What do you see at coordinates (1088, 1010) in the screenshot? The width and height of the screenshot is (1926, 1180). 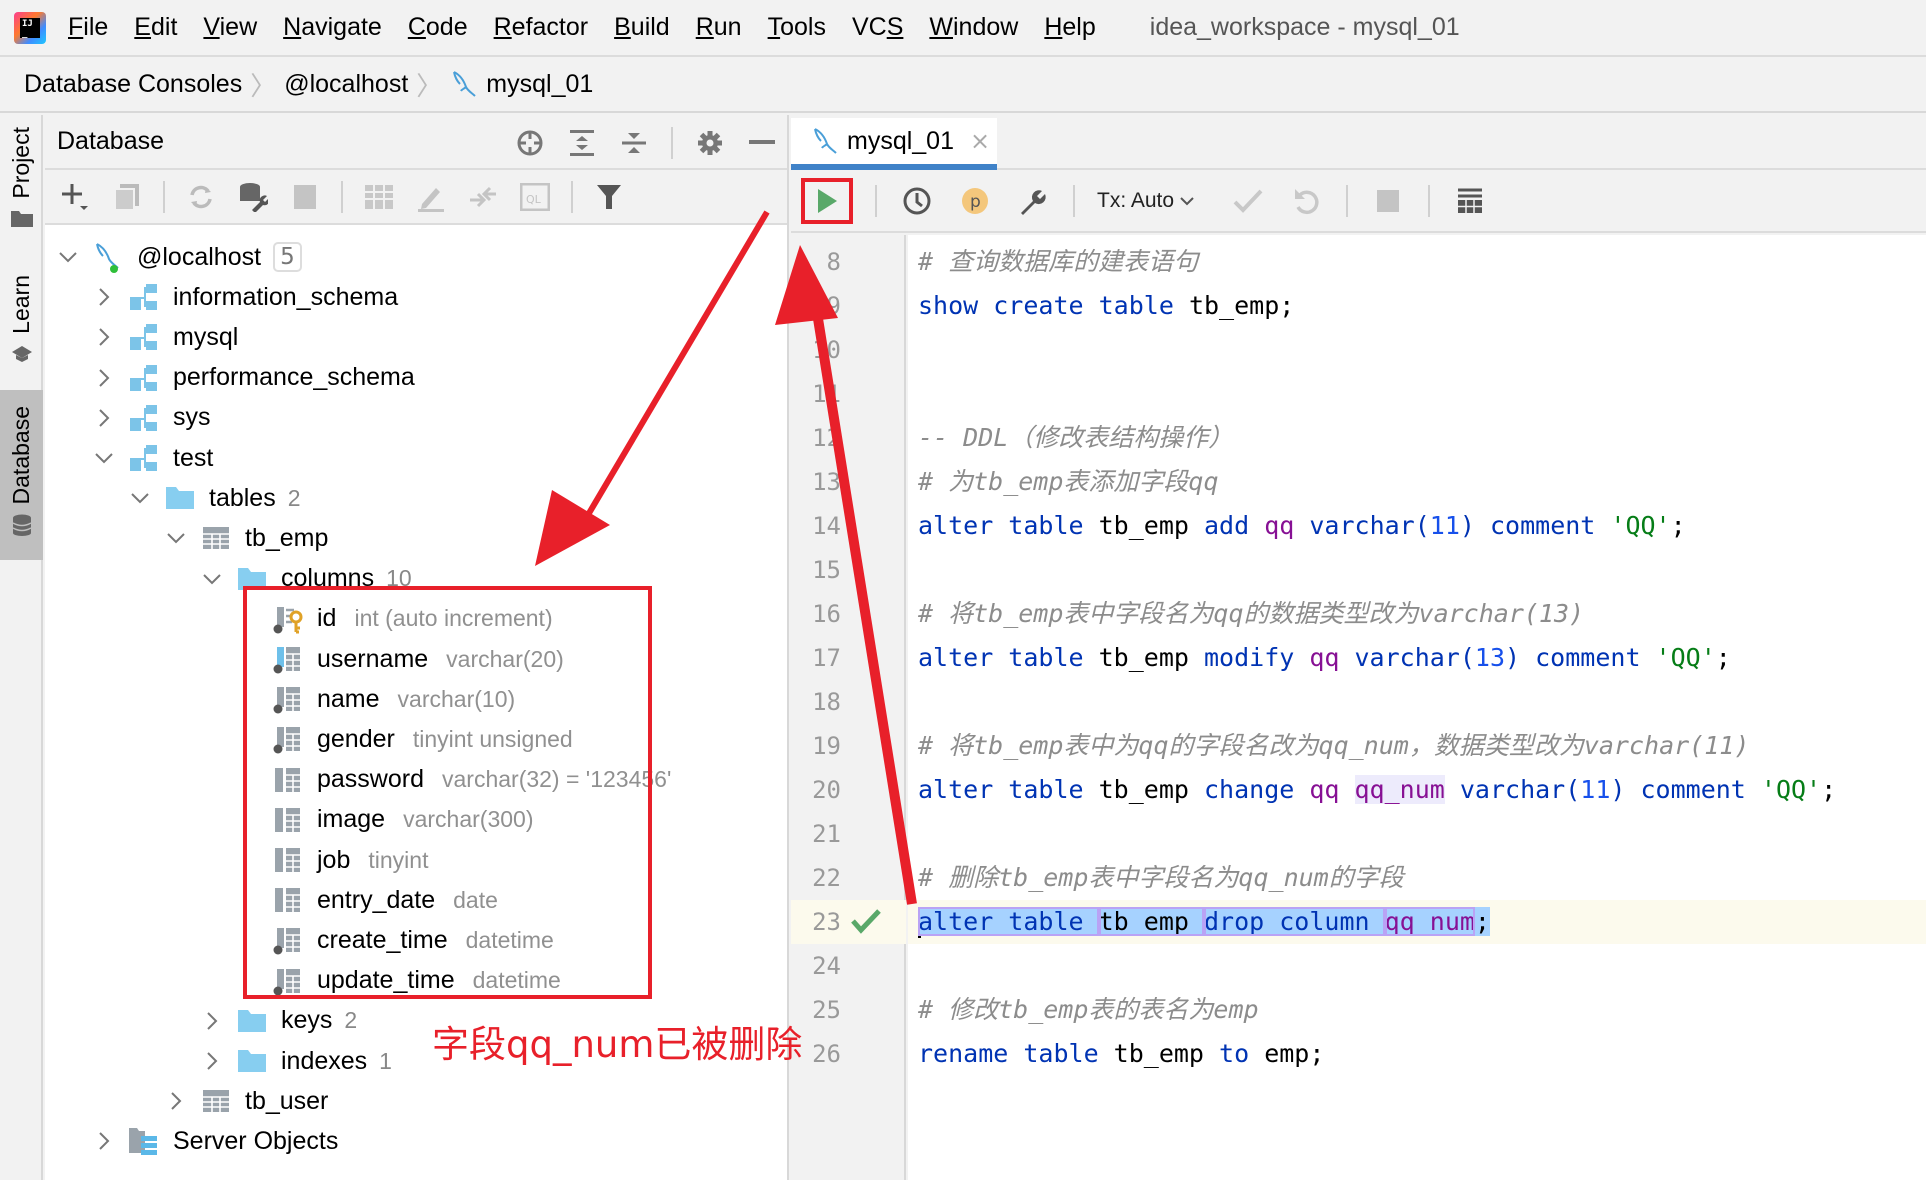 I see `code-line: # 修改tb_emp表的表名为emp` at bounding box center [1088, 1010].